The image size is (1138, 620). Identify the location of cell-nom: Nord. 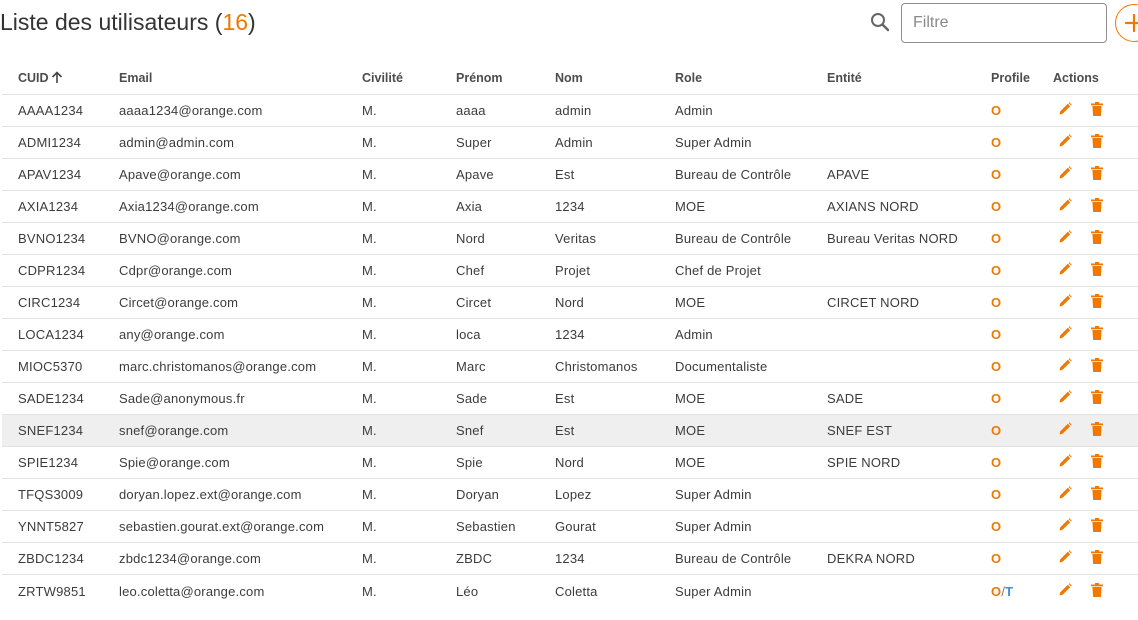
(599, 462).